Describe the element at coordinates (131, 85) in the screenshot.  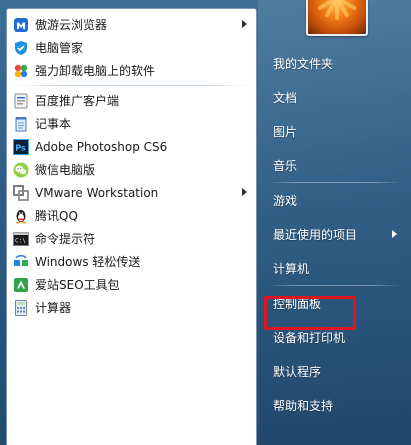
I see `pinned-separator` at that location.